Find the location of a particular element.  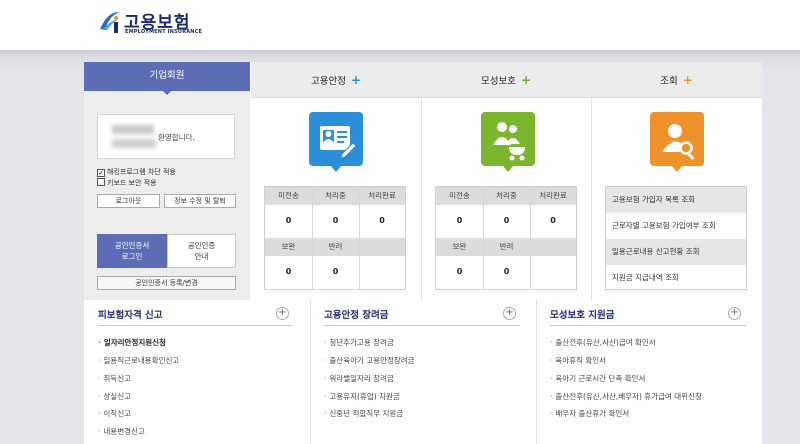

list-item: 일용직근로내용확인신고 is located at coordinates (138, 360).